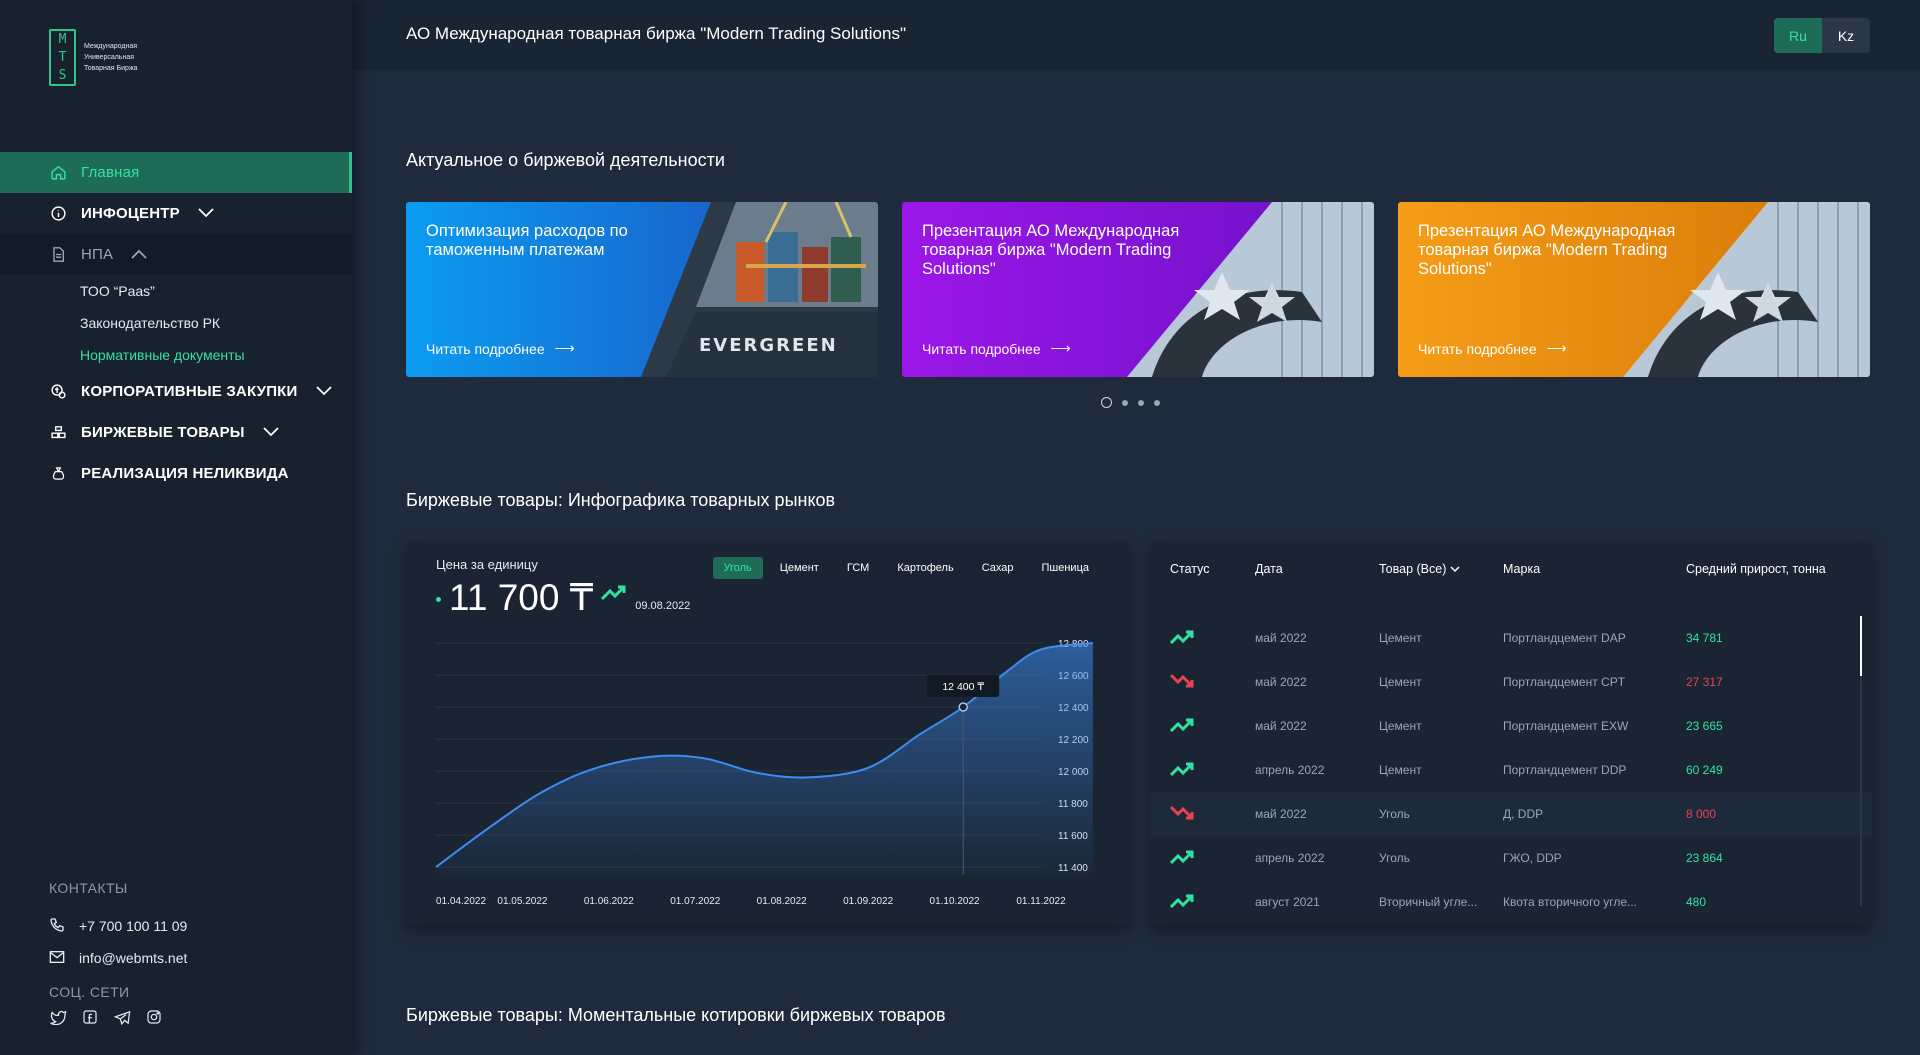 The width and height of the screenshot is (1920, 1055). Describe the element at coordinates (88, 888) in the screenshot. I see `contacts-title: КОНТАКТЫ` at that location.